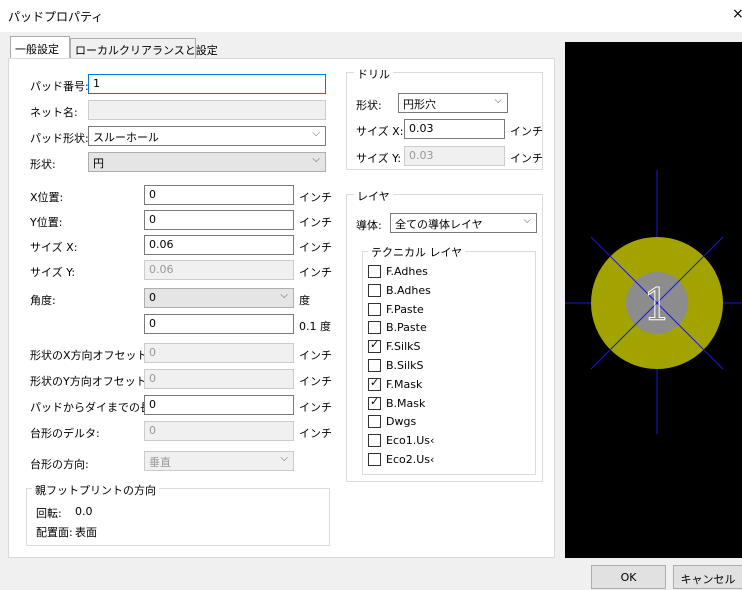 The width and height of the screenshot is (742, 590). What do you see at coordinates (408, 290) in the screenshot?
I see `layer-label: B.Adhes` at bounding box center [408, 290].